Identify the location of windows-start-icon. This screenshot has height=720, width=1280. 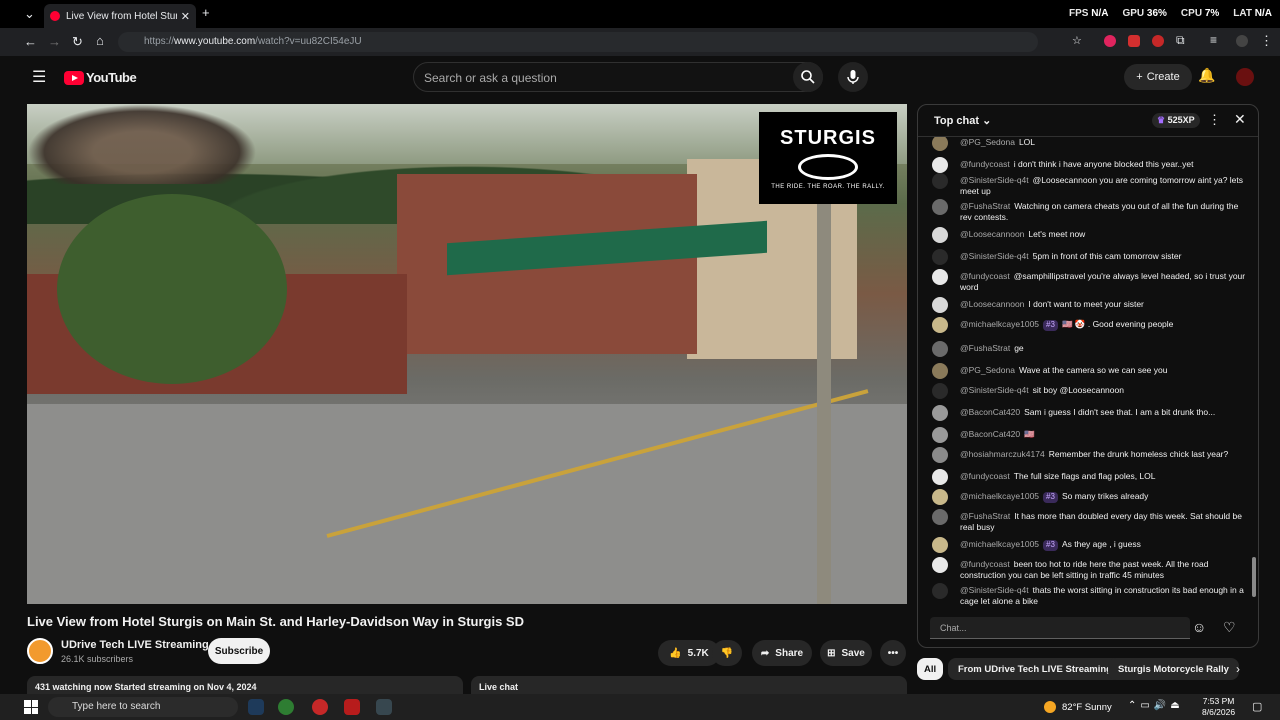
(31, 707).